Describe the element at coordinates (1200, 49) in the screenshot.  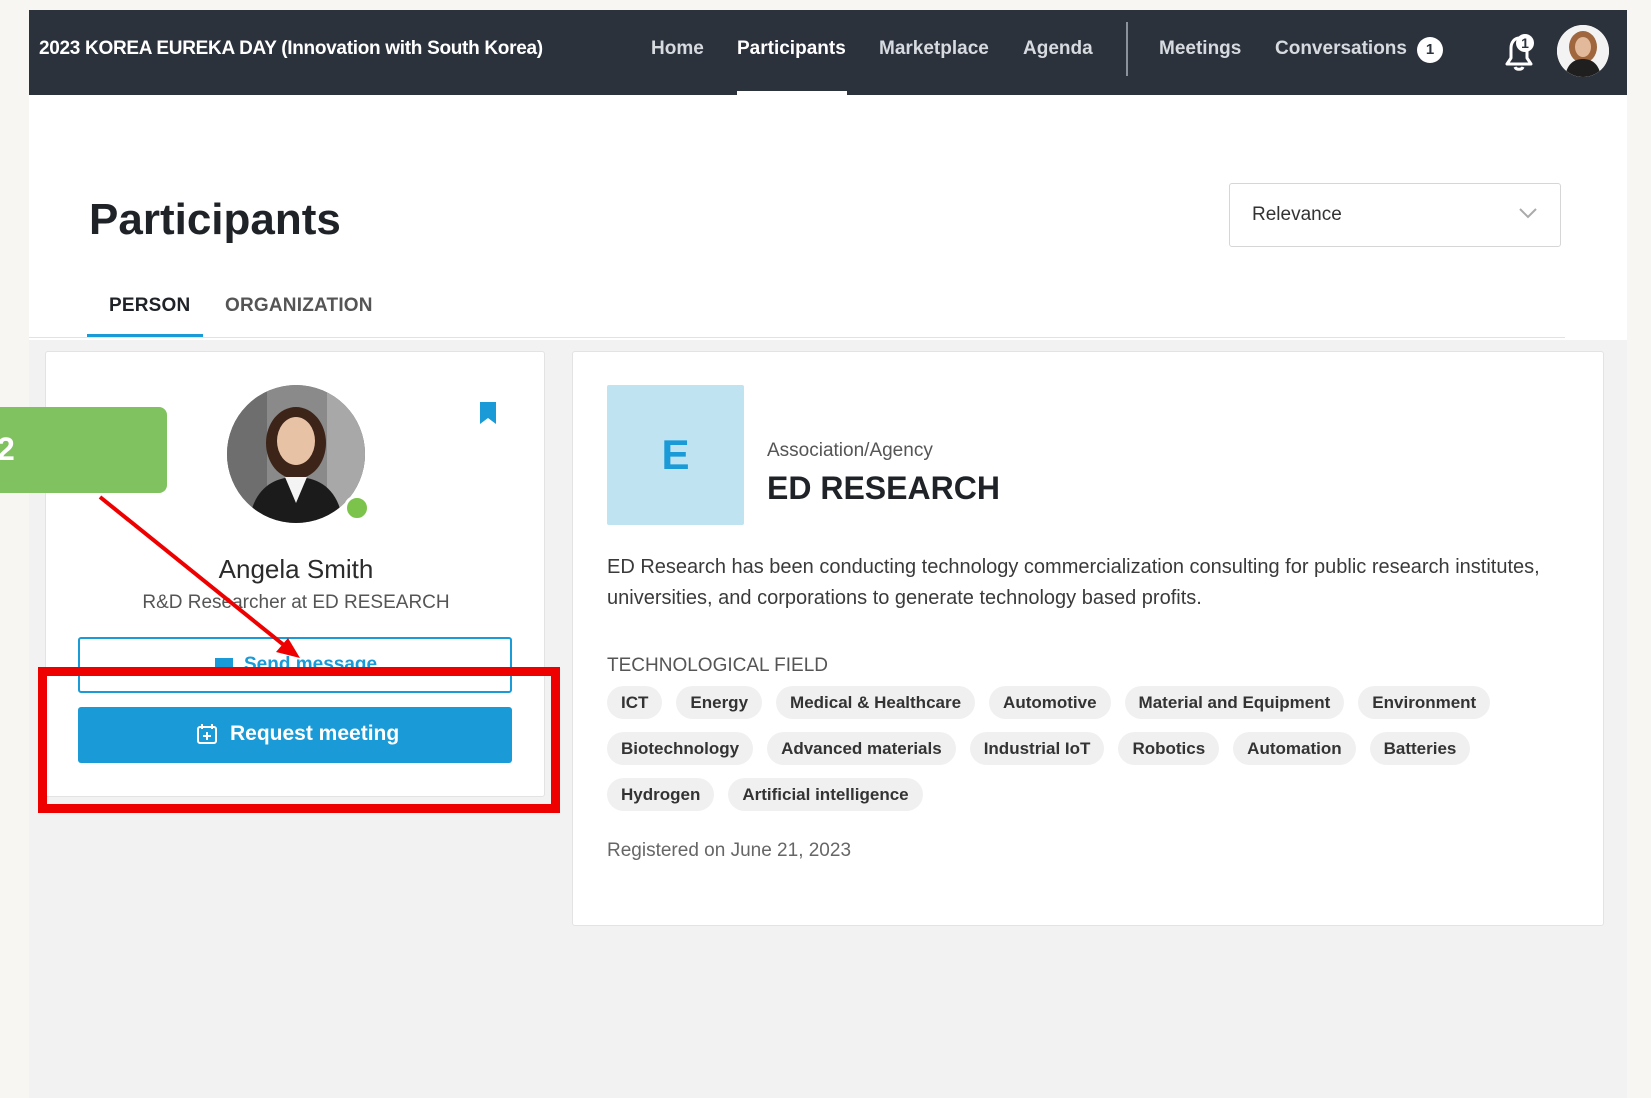
I see `nav-meetings: Meetings` at that location.